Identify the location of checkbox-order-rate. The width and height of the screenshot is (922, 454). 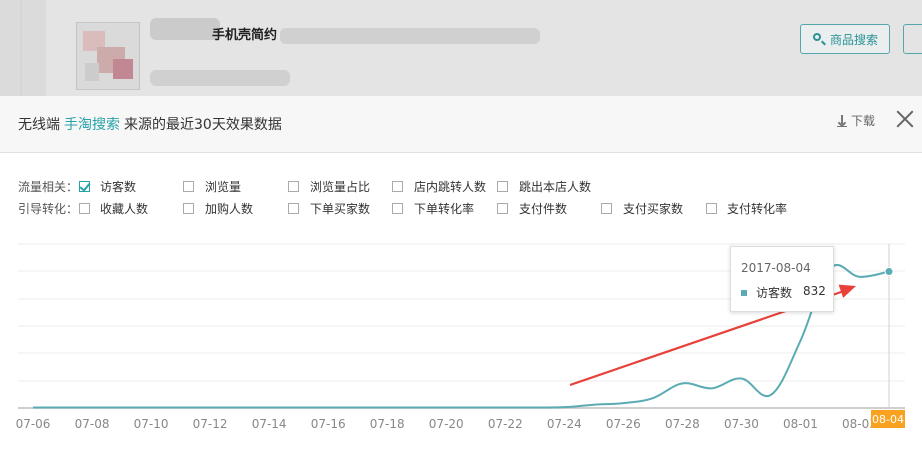
(397, 208).